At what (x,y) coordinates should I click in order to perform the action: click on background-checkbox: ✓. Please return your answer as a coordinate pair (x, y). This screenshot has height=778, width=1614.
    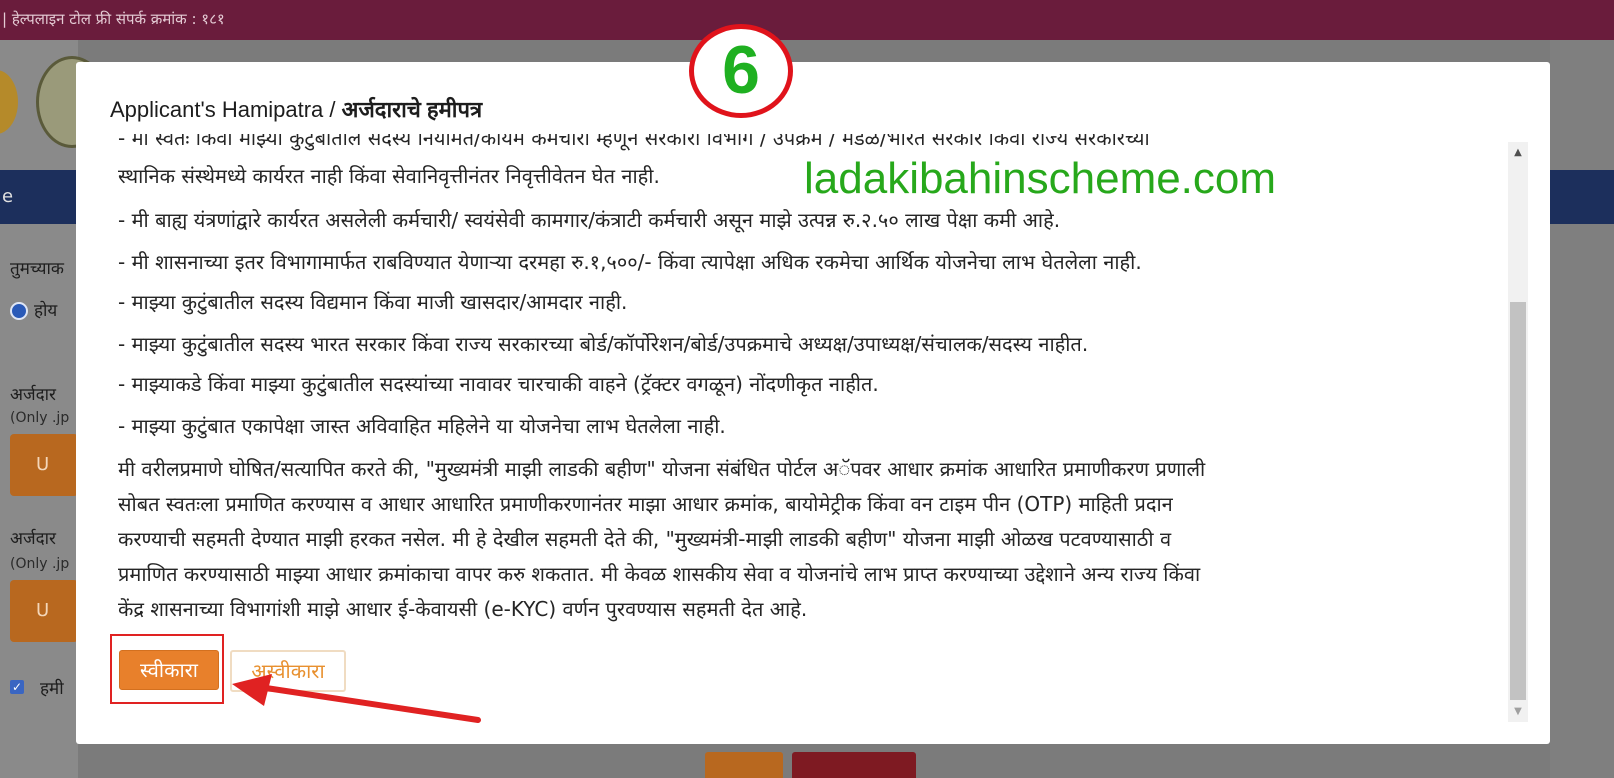
    Looking at the image, I should click on (17, 687).